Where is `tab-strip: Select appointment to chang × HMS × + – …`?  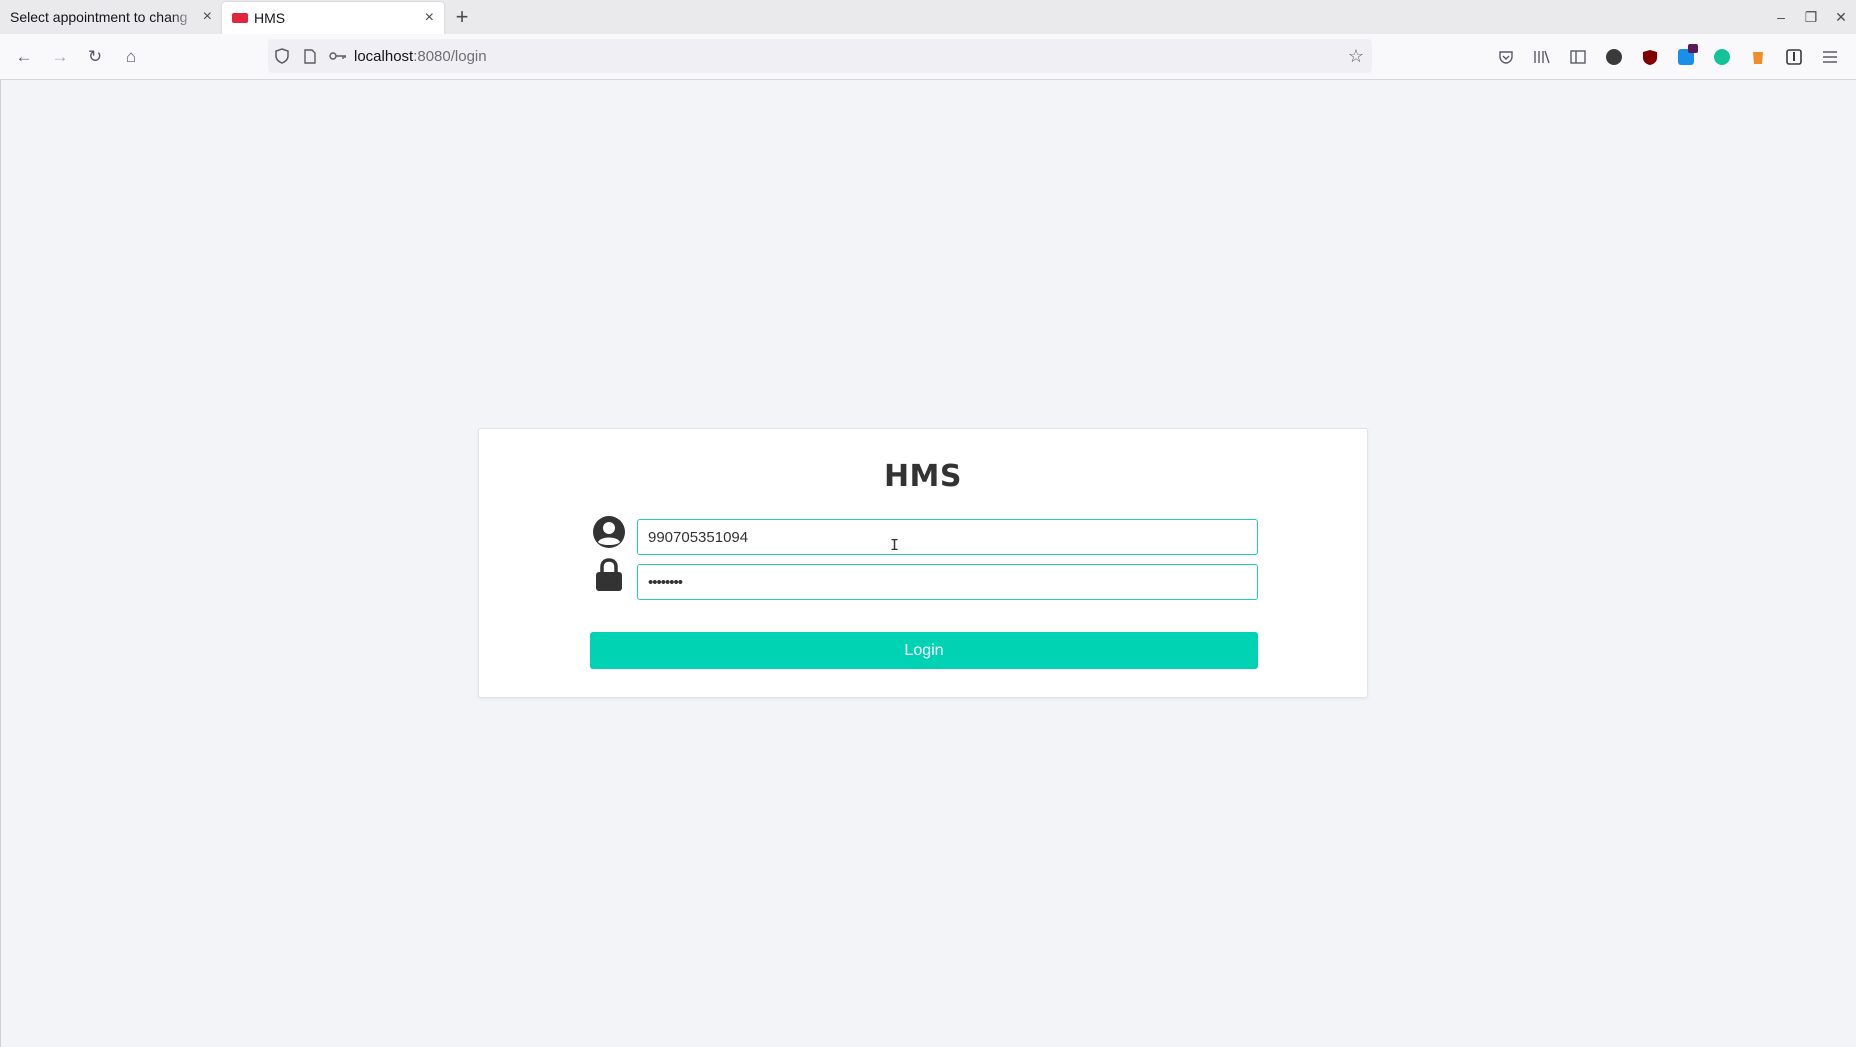
tab-strip: Select appointment to chang × HMS × + – … is located at coordinates (928, 17).